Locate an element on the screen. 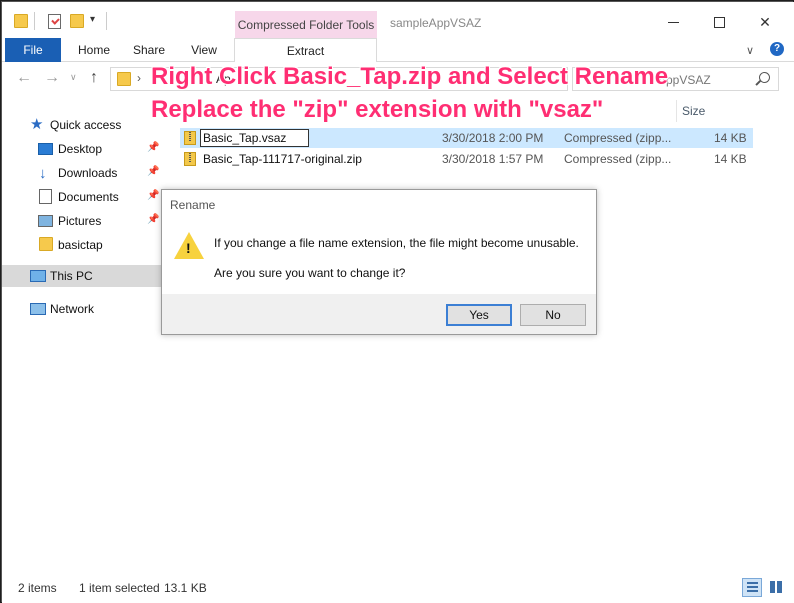  window-title: sampleAppVSAZ is located at coordinates (436, 23).